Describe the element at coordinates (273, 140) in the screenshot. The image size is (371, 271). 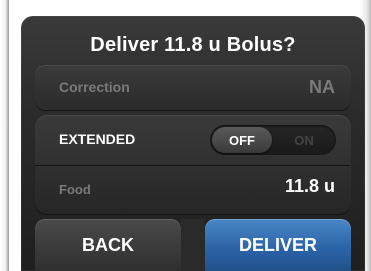
I see `extended-toggle: OFF ON` at that location.